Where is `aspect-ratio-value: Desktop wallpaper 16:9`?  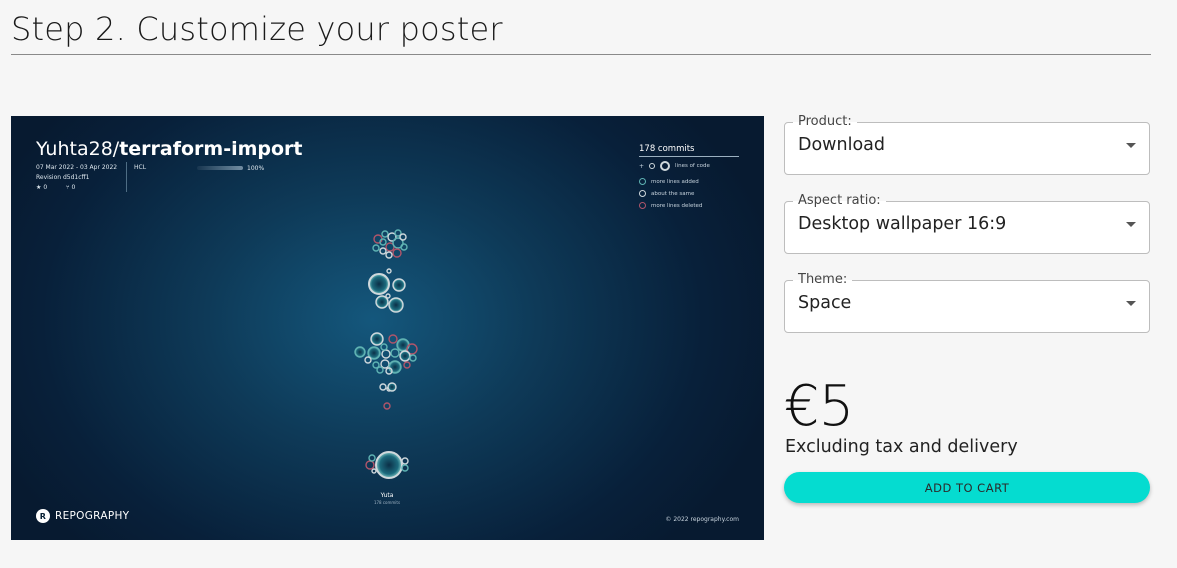 aspect-ratio-value: Desktop wallpaper 16:9 is located at coordinates (902, 224).